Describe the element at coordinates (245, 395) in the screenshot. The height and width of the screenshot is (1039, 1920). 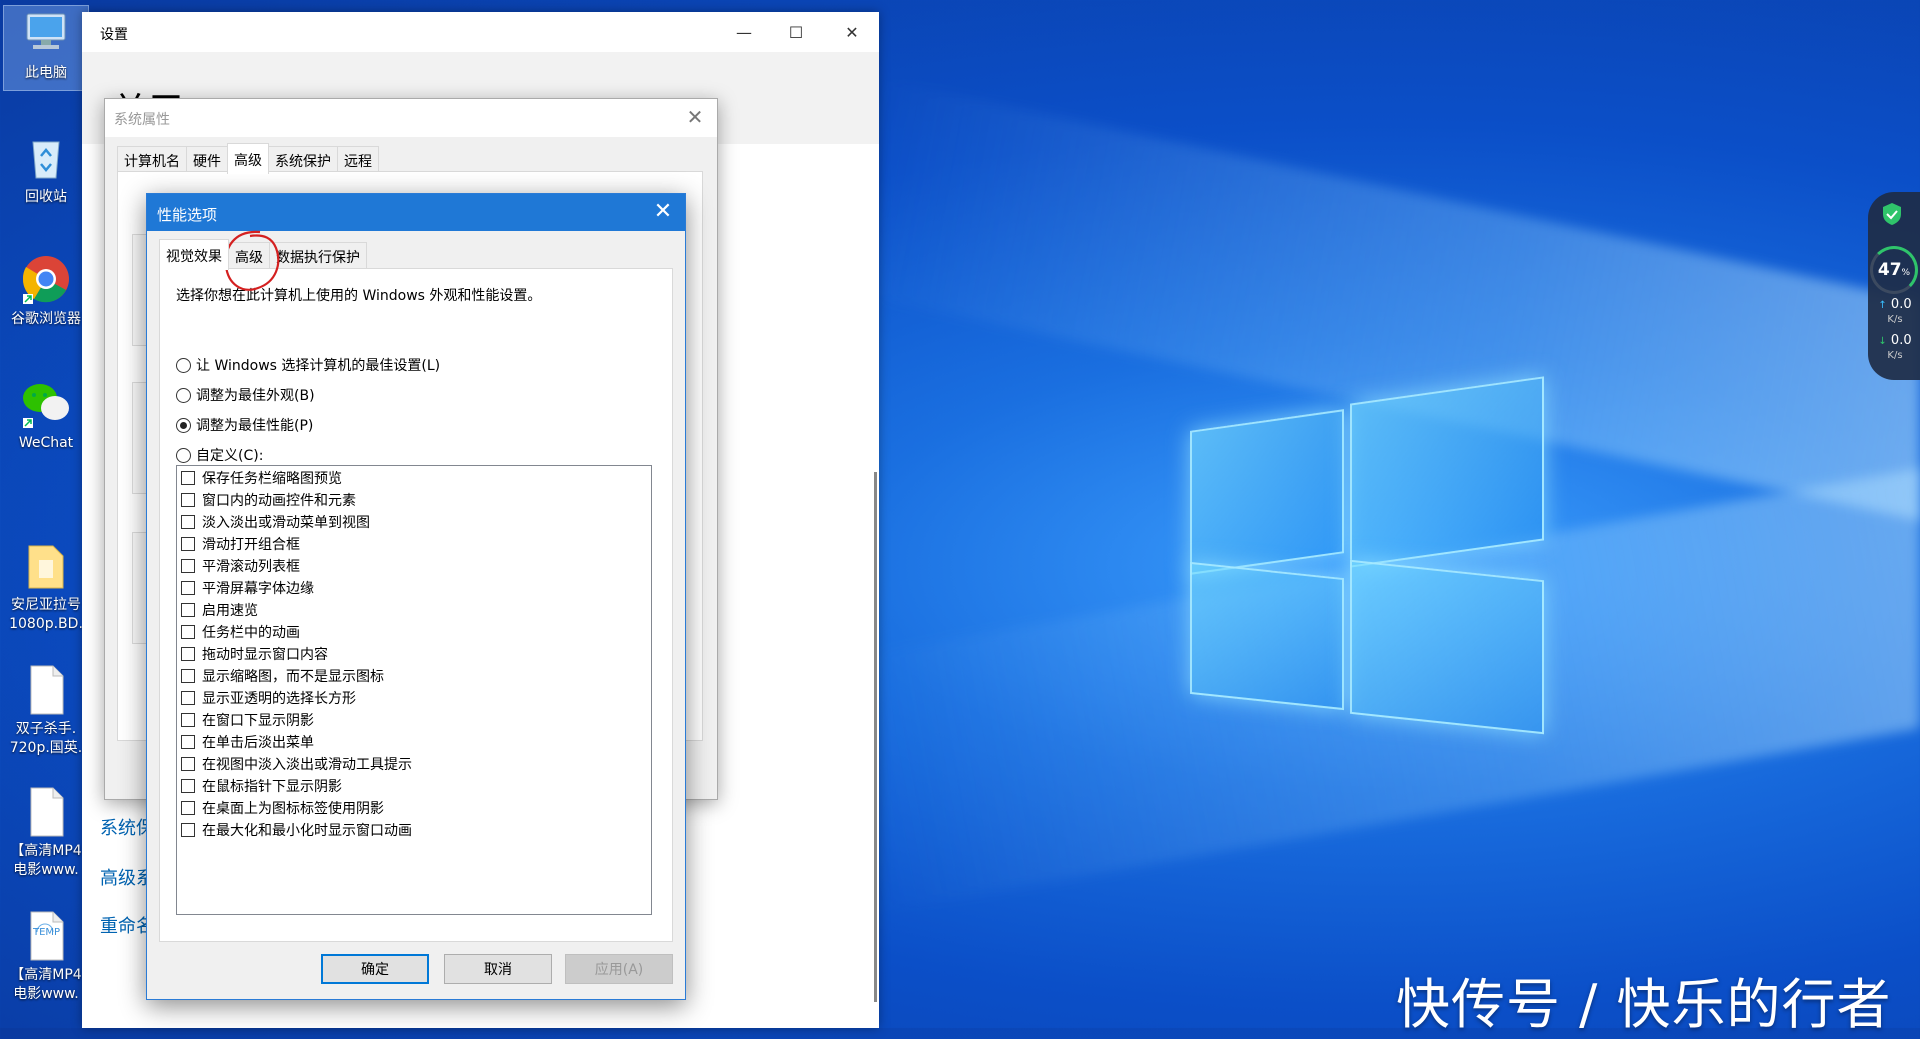
I see `radio-best-appearance: 调整为最佳外观(B)` at that location.